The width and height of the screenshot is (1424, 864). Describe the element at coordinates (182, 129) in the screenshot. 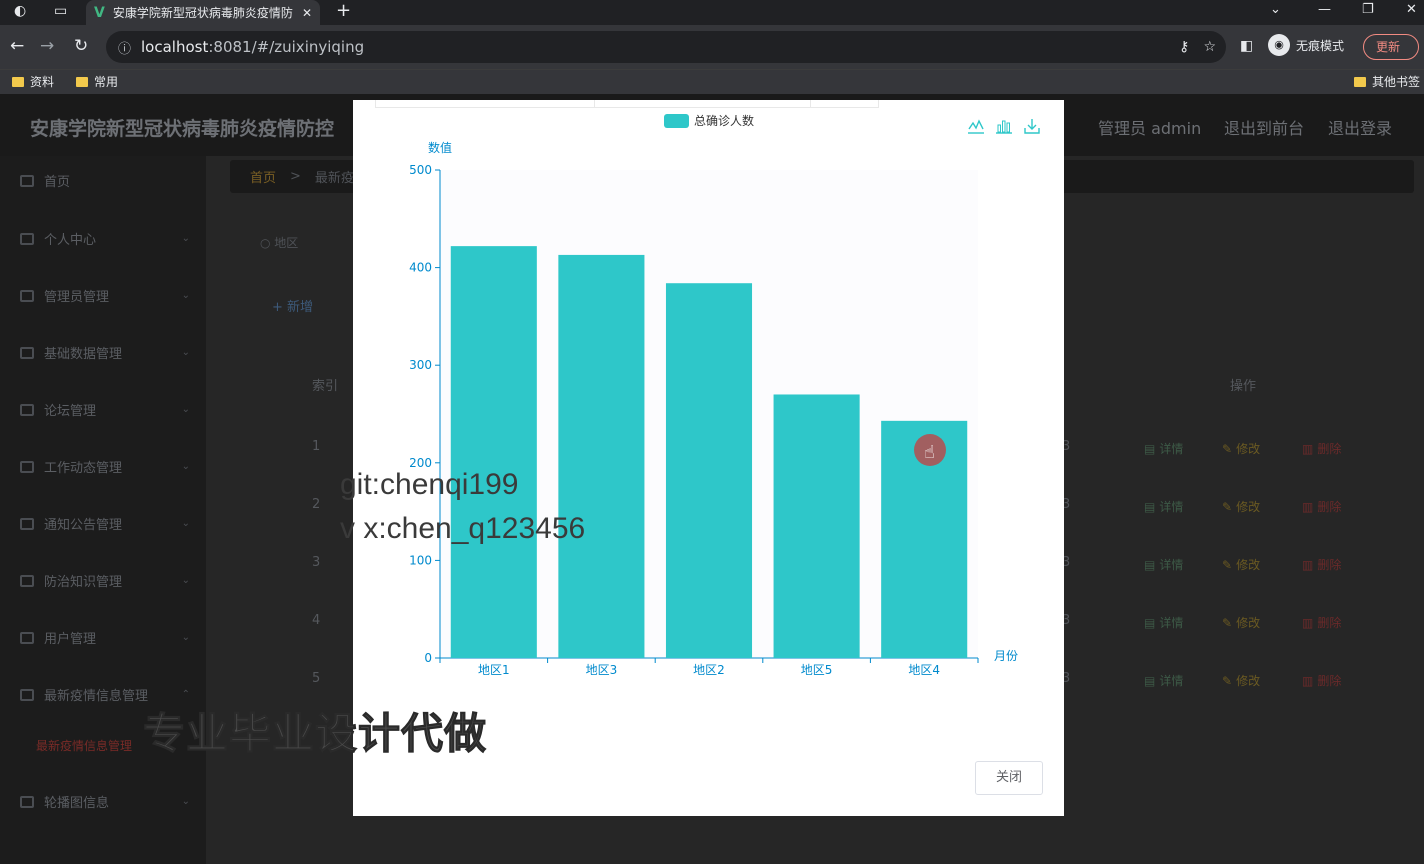

I see `app-title: 安康学院新型冠状病毒肺炎疫情防控` at that location.